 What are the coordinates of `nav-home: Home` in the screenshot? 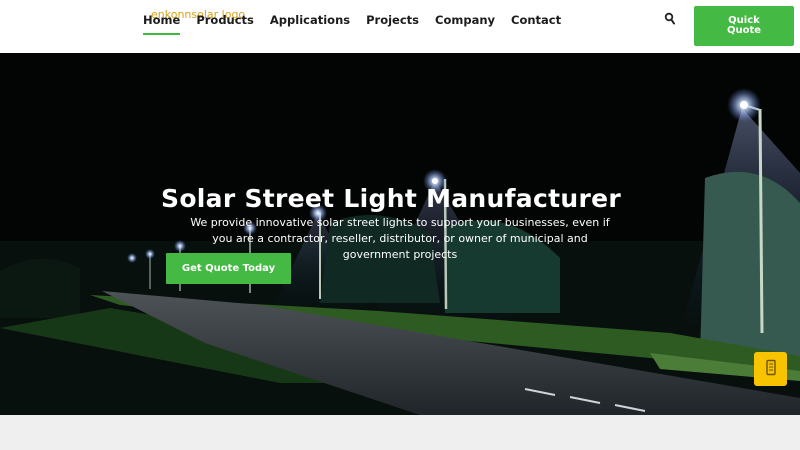 It's located at (162, 24).